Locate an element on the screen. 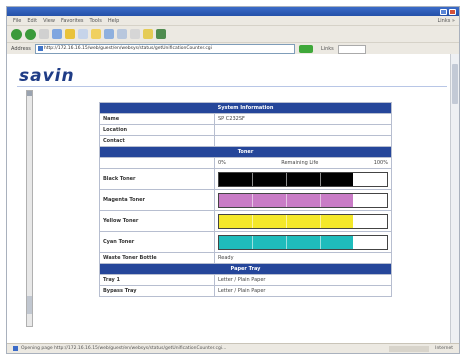  tray-1-label: Tray 1 is located at coordinates (157, 280).